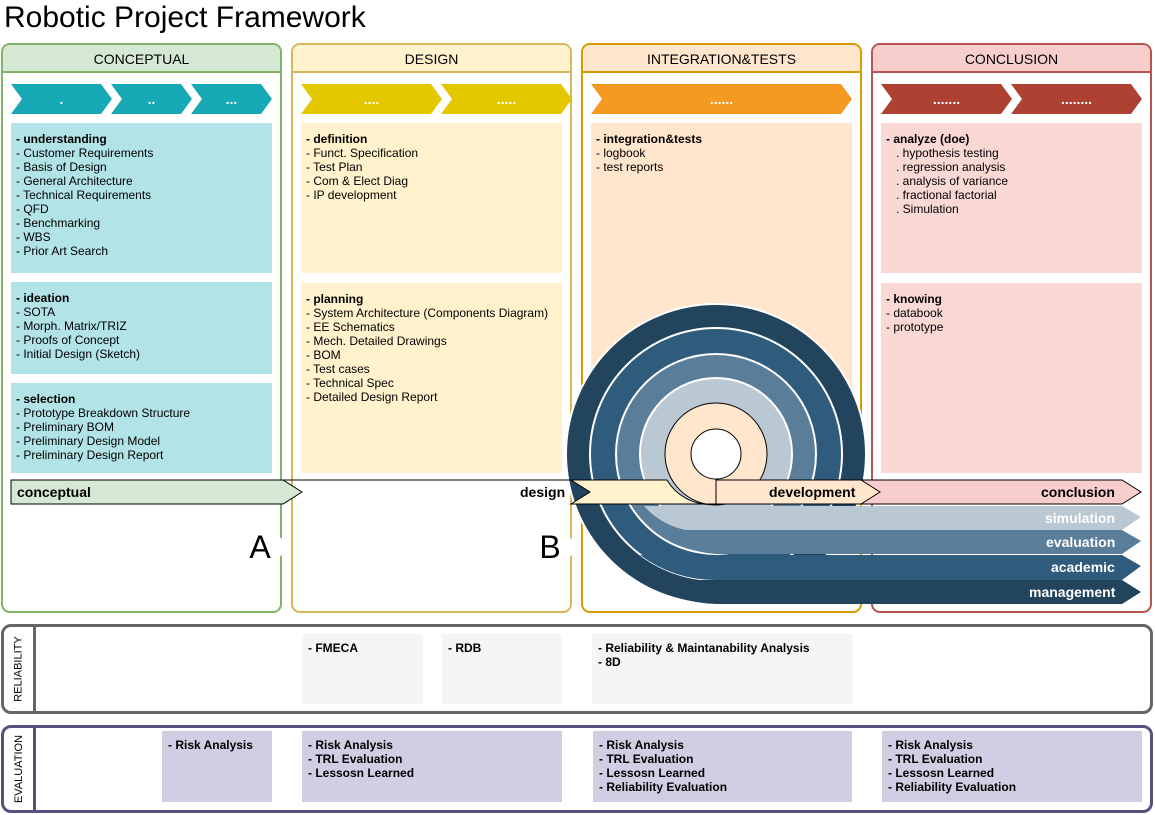 The height and width of the screenshot is (815, 1155). Describe the element at coordinates (19, 669) in the screenshot. I see `lane-reliability-label: RELIABILITY` at that location.